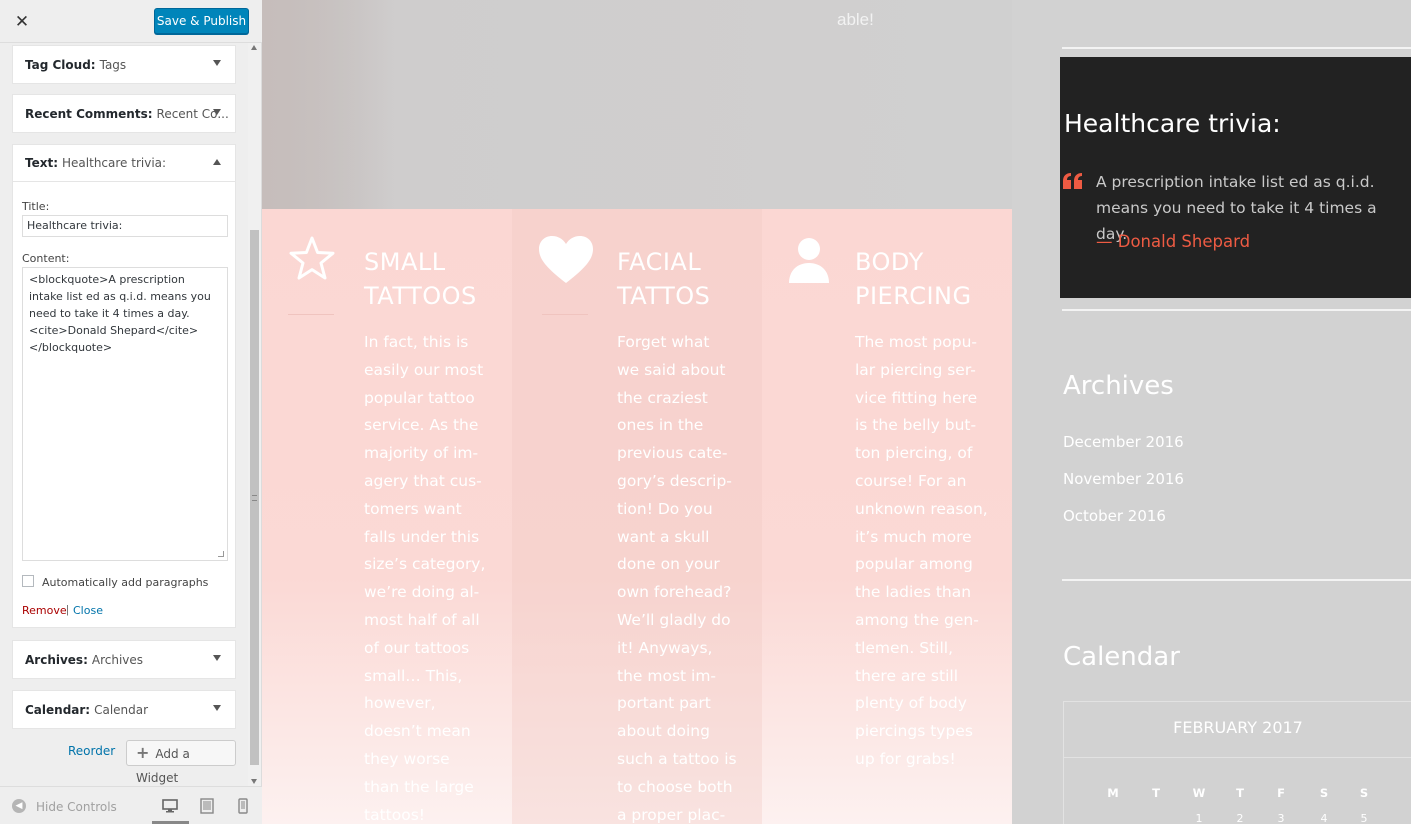 Image resolution: width=1411 pixels, height=824 pixels. I want to click on widget-title: Calendar, so click(121, 709).